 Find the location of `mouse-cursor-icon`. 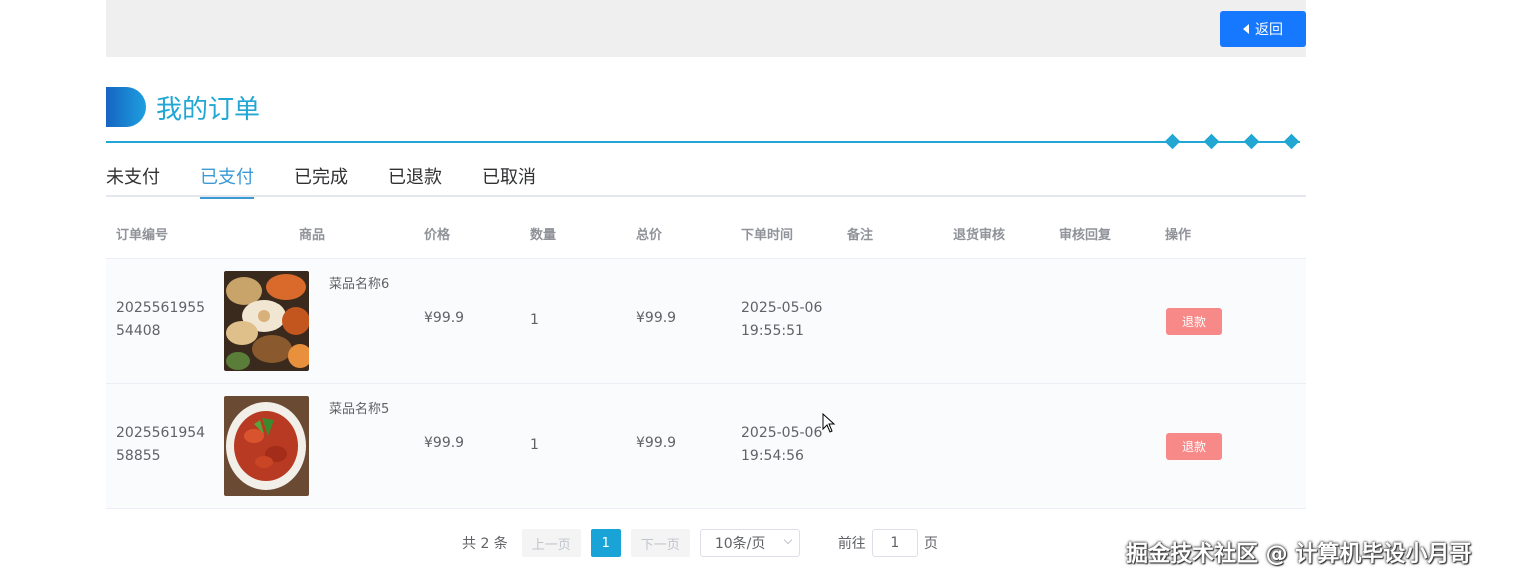

mouse-cursor-icon is located at coordinates (829, 424).